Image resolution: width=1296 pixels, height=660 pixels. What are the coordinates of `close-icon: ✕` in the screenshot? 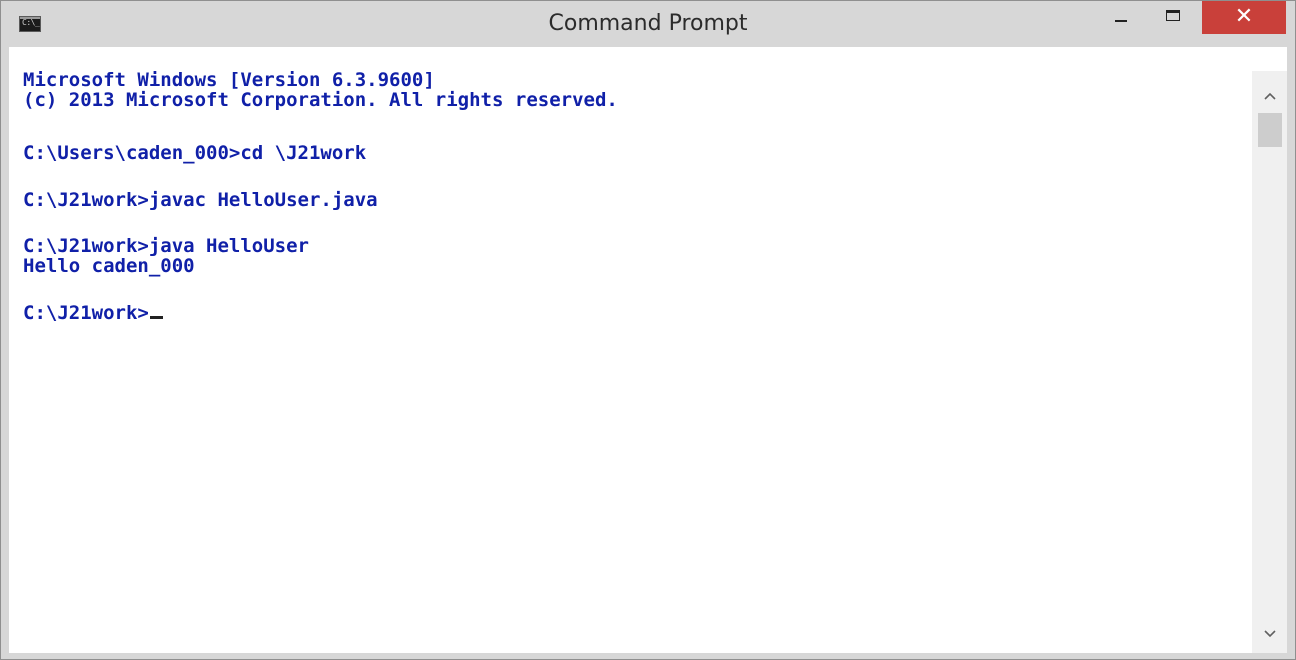 It's located at (1244, 16).